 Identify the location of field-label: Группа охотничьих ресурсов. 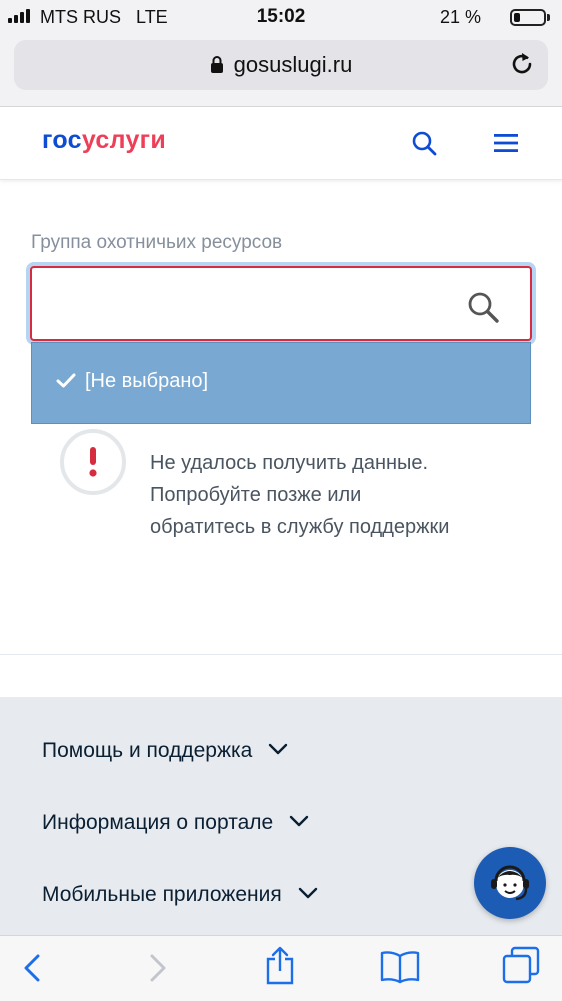
(157, 242).